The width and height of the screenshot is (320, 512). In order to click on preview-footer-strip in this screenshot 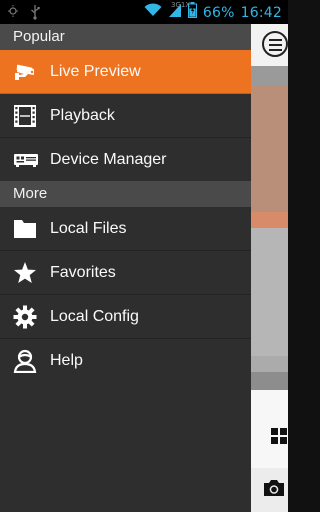, I will do `click(269, 381)`.